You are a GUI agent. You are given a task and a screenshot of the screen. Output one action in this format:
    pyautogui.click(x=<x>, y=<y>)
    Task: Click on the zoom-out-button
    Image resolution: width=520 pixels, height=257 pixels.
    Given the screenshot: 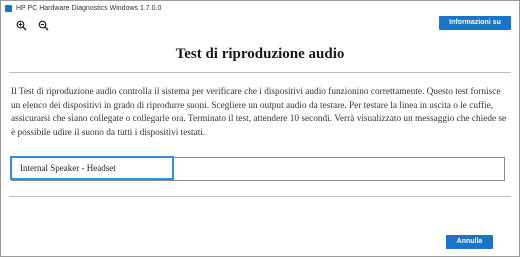 What is the action you would take?
    pyautogui.click(x=43, y=25)
    